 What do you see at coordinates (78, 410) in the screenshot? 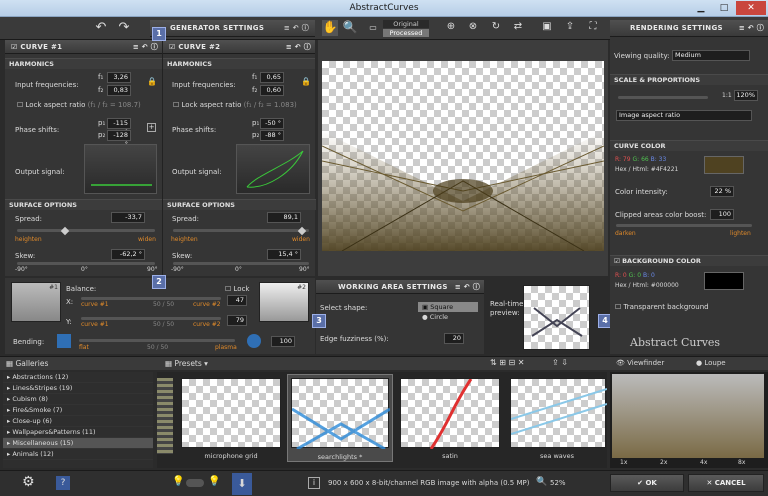
I see `gallery-item: ▸ Fire&Smoke (7)` at bounding box center [78, 410].